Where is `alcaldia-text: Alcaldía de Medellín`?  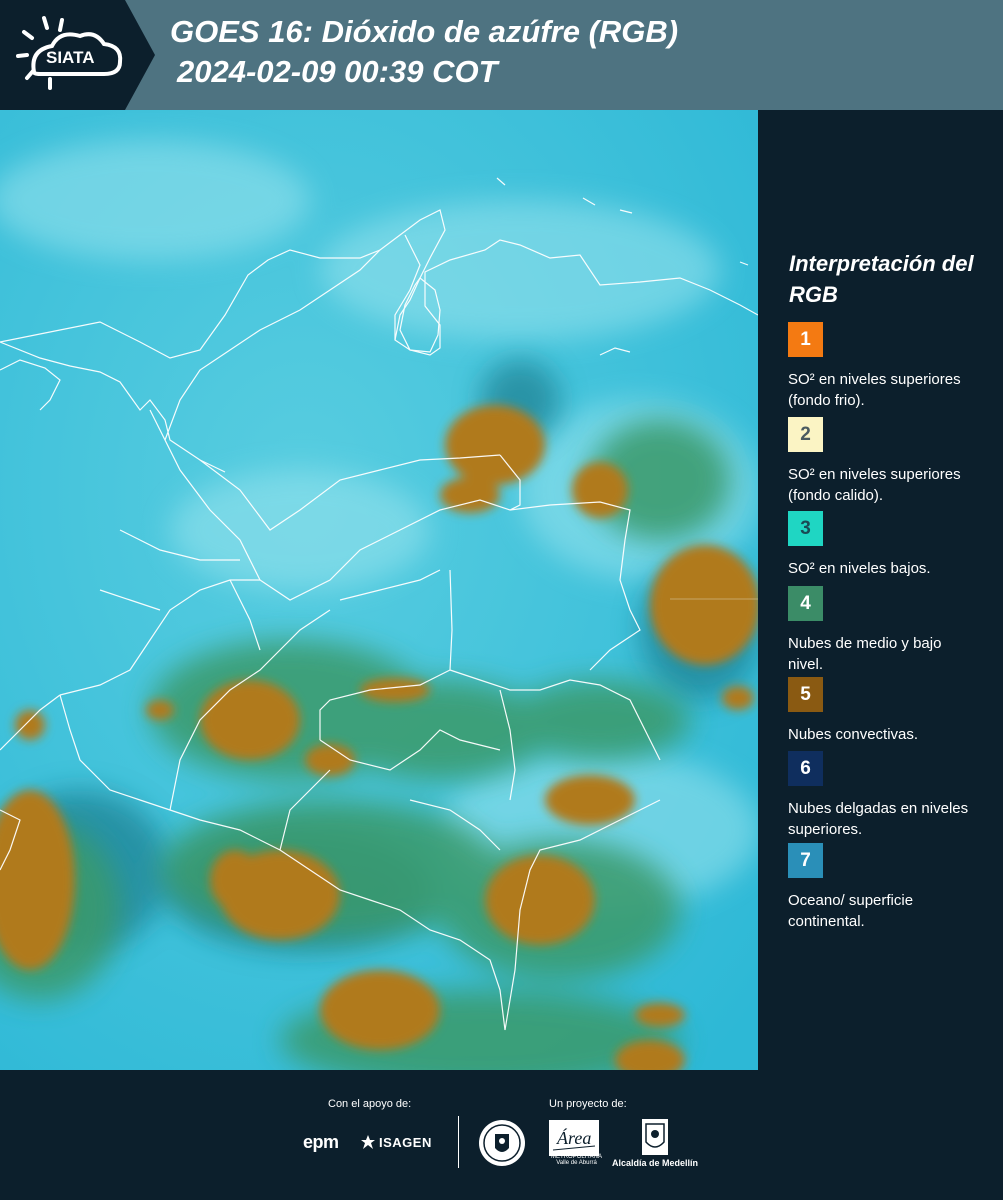 alcaldia-text: Alcaldía de Medellín is located at coordinates (655, 1163).